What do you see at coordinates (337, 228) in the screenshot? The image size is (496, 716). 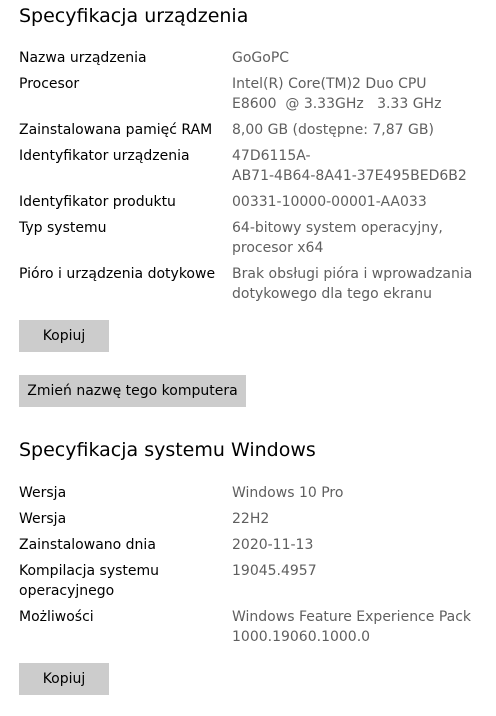 I see `value-line: 64-bitowy system operacyjny,` at bounding box center [337, 228].